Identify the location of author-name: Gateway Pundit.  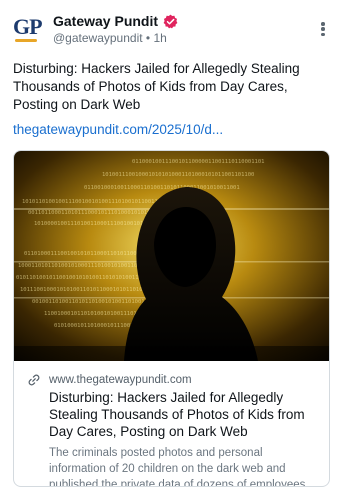
(105, 21).